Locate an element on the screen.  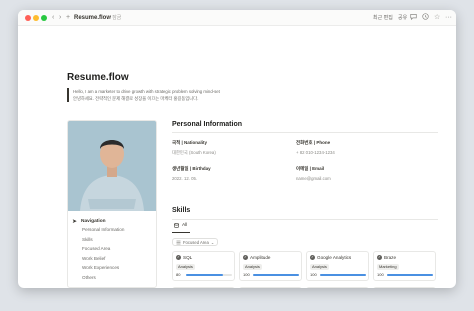
personal-information-heading: Personal Information is located at coordinates (207, 124).